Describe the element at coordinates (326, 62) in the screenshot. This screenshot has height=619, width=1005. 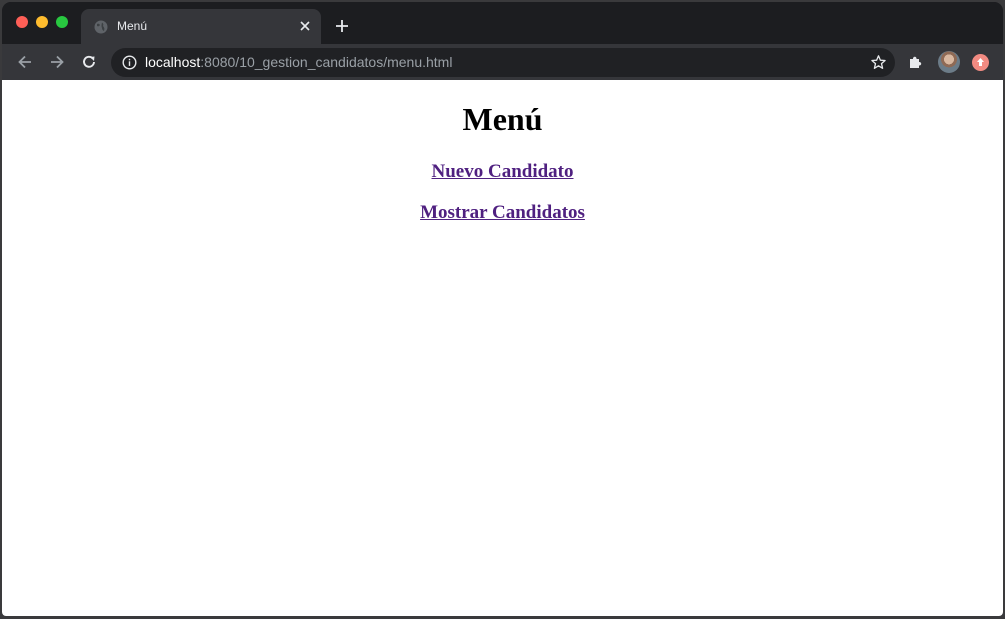
I see `url-path: :8080/10_gestion_candidatos/menu.html` at that location.